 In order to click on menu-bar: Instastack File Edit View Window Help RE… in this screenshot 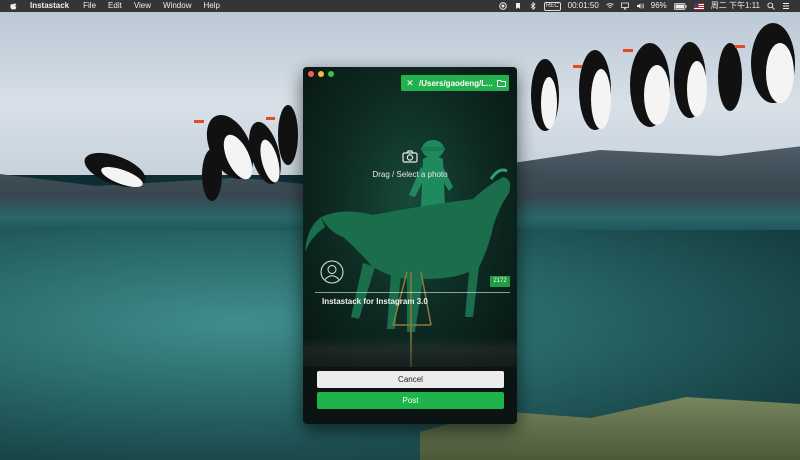, I will do `click(400, 6)`.